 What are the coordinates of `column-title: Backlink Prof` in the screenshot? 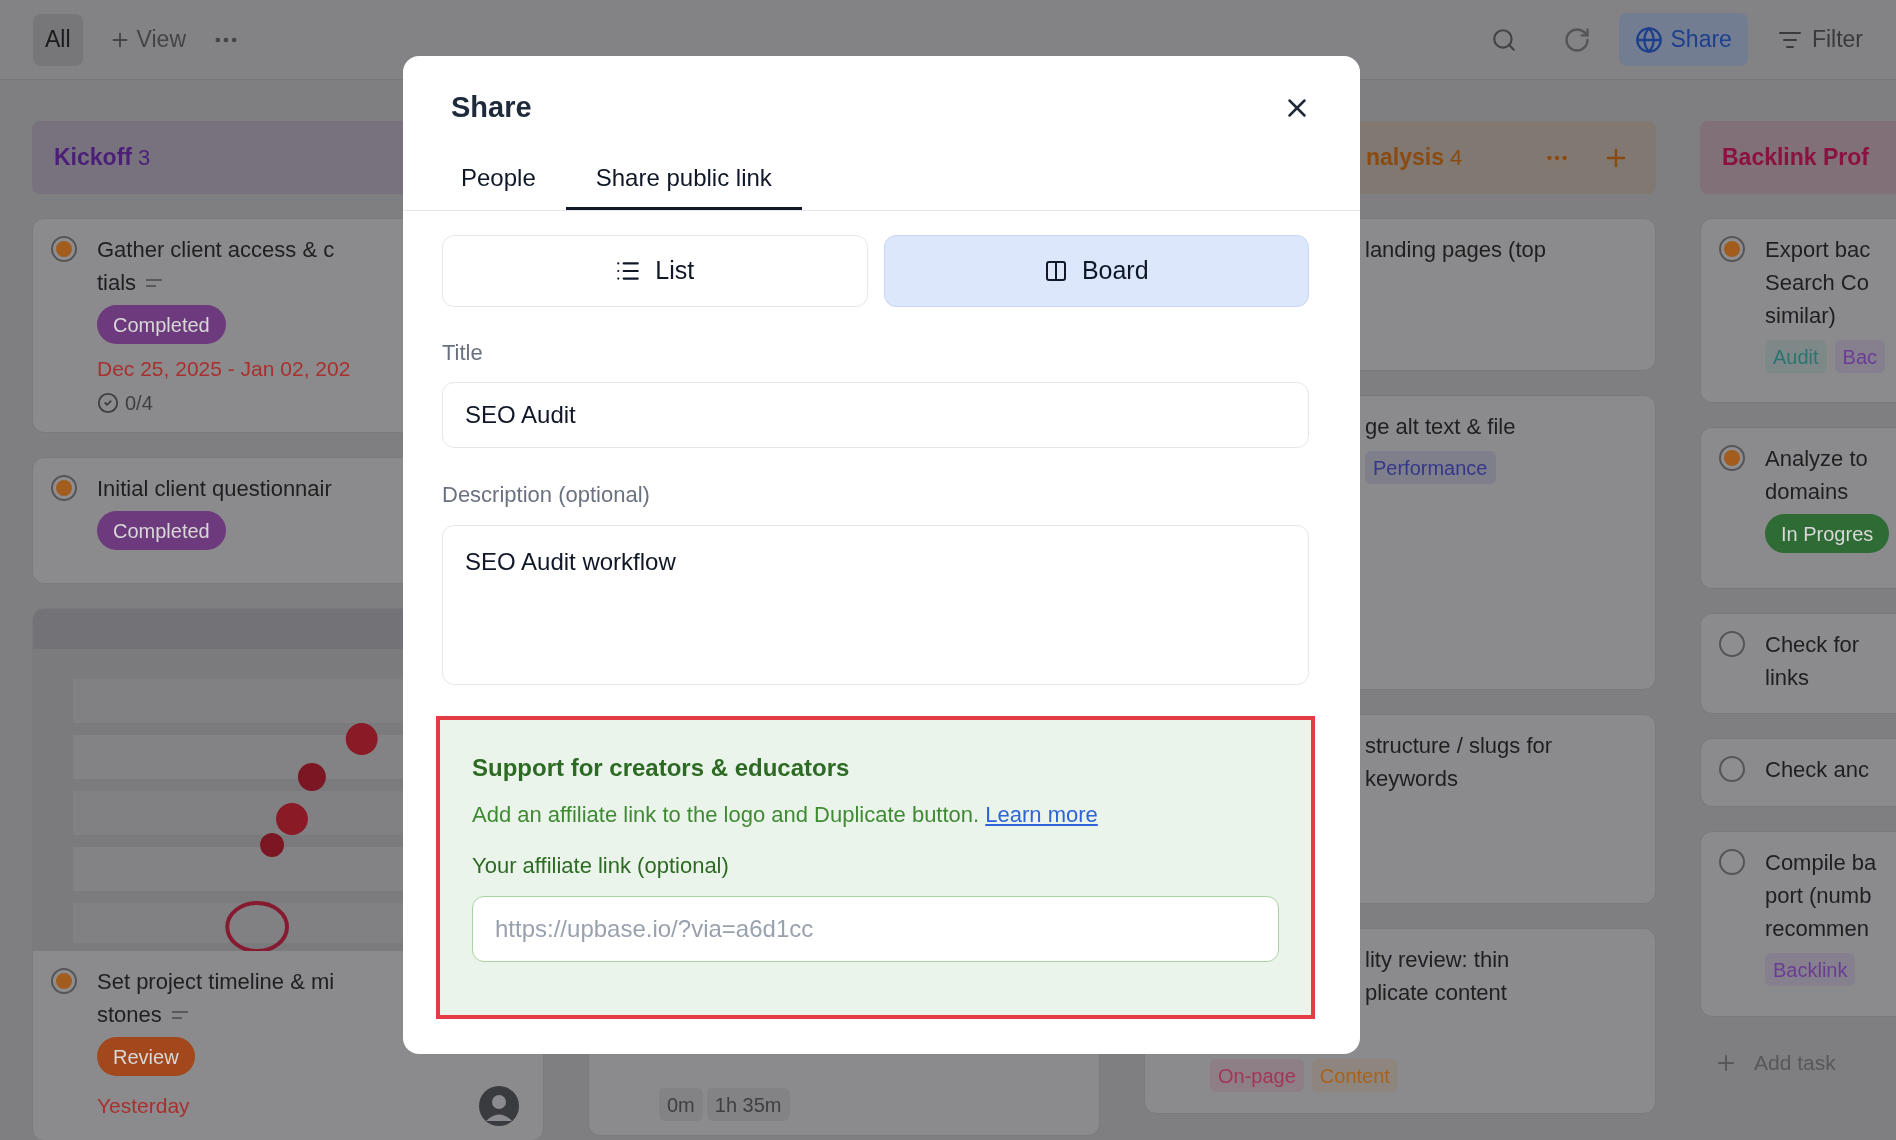 It's located at (1795, 158).